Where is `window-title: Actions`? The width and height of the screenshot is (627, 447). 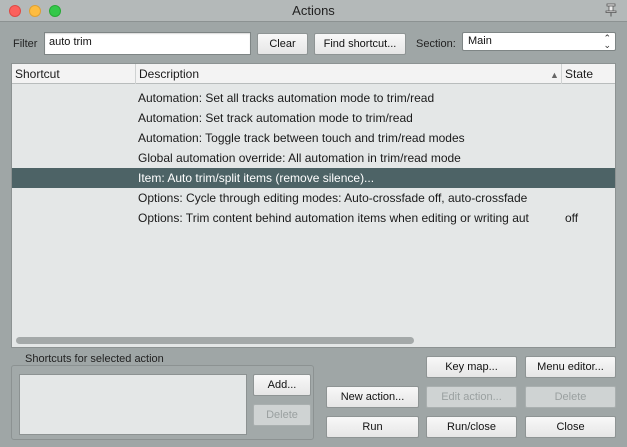
window-title: Actions is located at coordinates (313, 10).